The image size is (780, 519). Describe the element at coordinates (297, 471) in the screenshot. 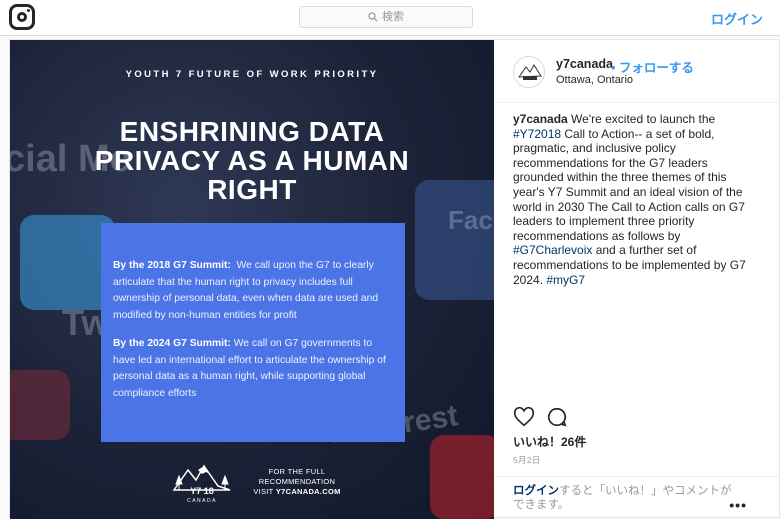

I see `footer-line-1: FOR THE FULL` at that location.